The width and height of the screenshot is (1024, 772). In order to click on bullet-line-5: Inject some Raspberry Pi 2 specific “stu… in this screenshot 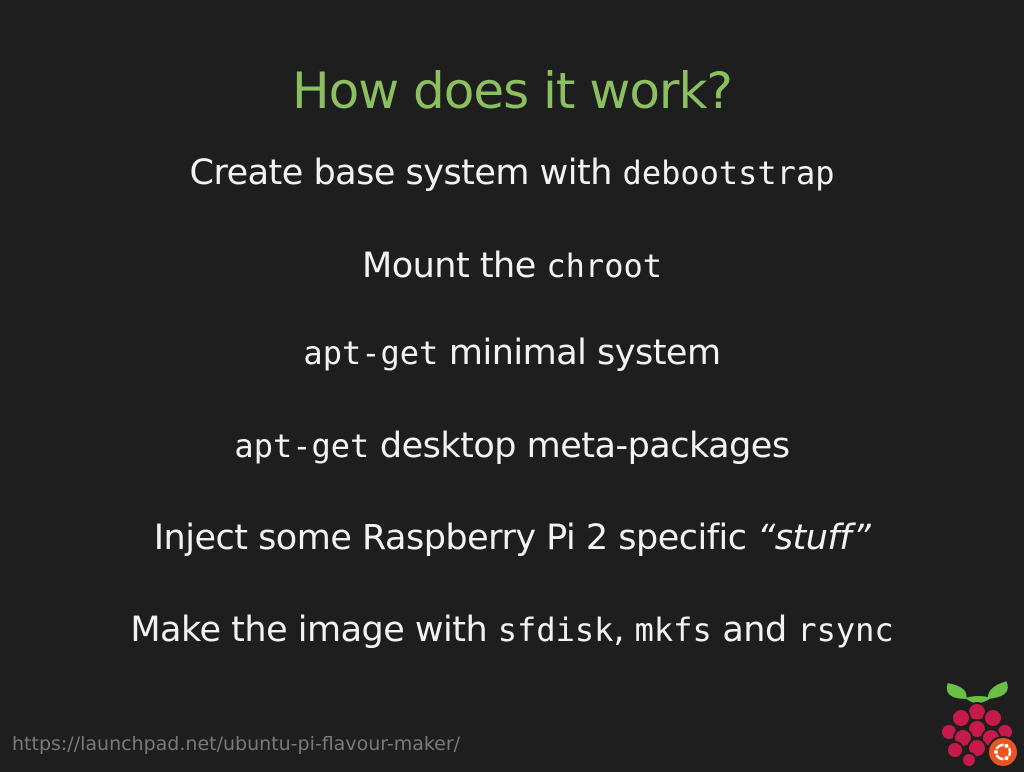, I will do `click(512, 538)`.